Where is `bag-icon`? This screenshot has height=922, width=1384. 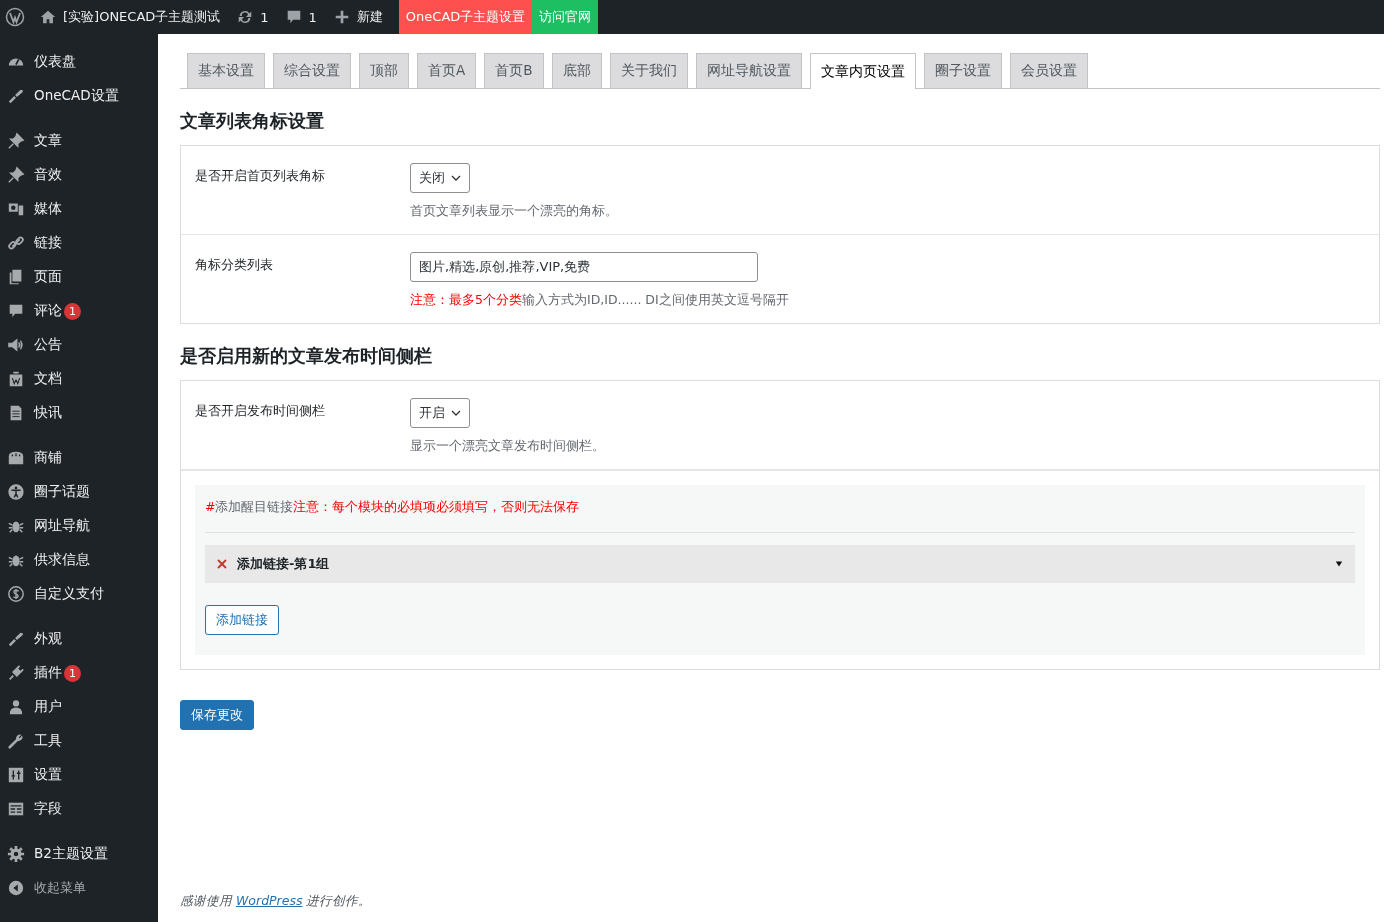
bag-icon is located at coordinates (16, 458).